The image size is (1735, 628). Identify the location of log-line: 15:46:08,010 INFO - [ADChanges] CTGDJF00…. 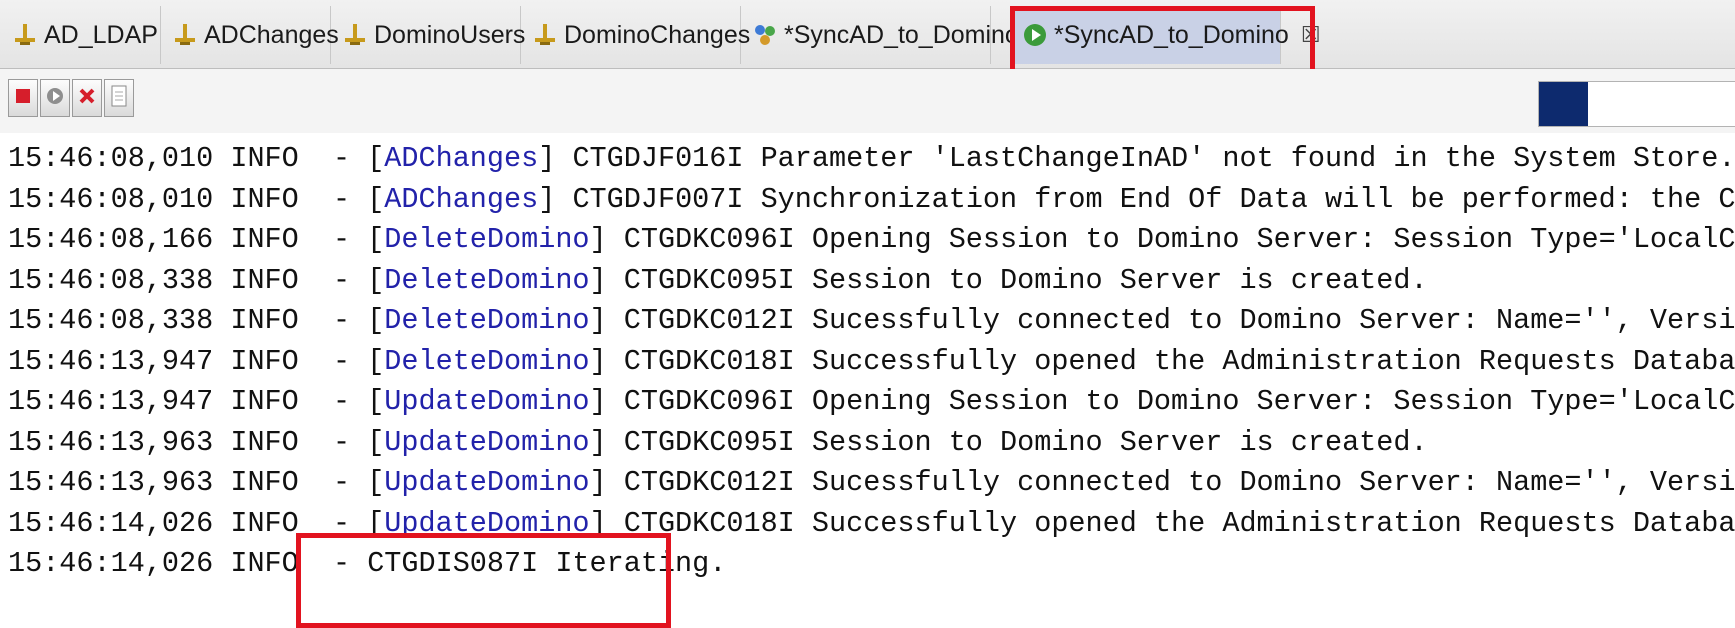
(871, 200).